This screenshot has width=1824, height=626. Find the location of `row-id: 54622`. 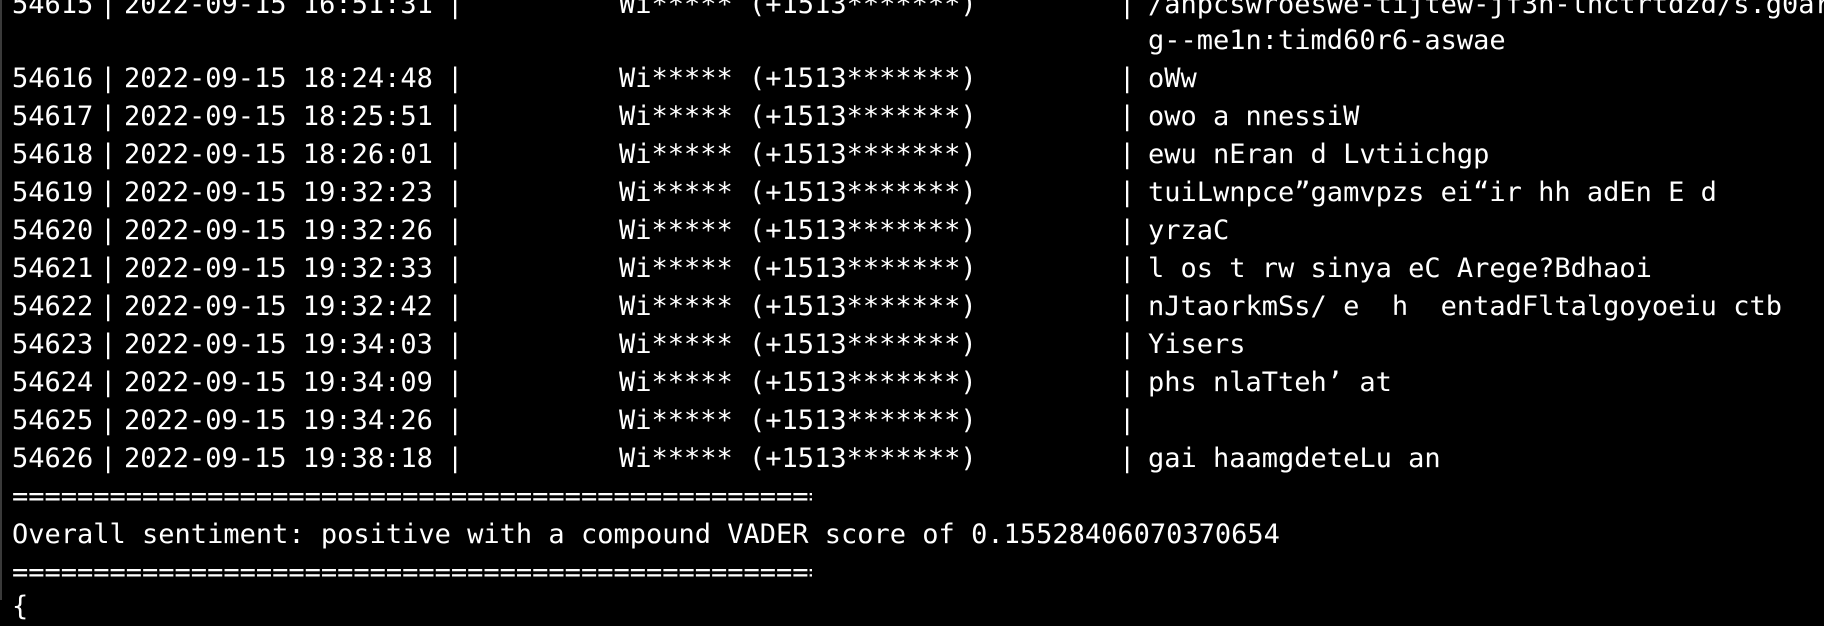

row-id: 54622 is located at coordinates (53, 306).